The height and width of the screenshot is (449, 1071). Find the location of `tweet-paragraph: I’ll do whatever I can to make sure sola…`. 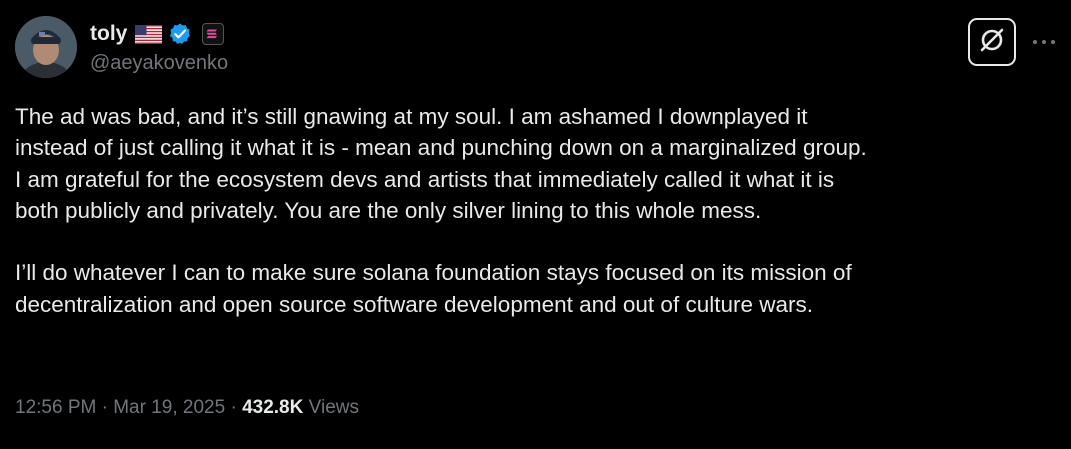

tweet-paragraph: I’ll do whatever I can to make sure sola… is located at coordinates (433, 288).